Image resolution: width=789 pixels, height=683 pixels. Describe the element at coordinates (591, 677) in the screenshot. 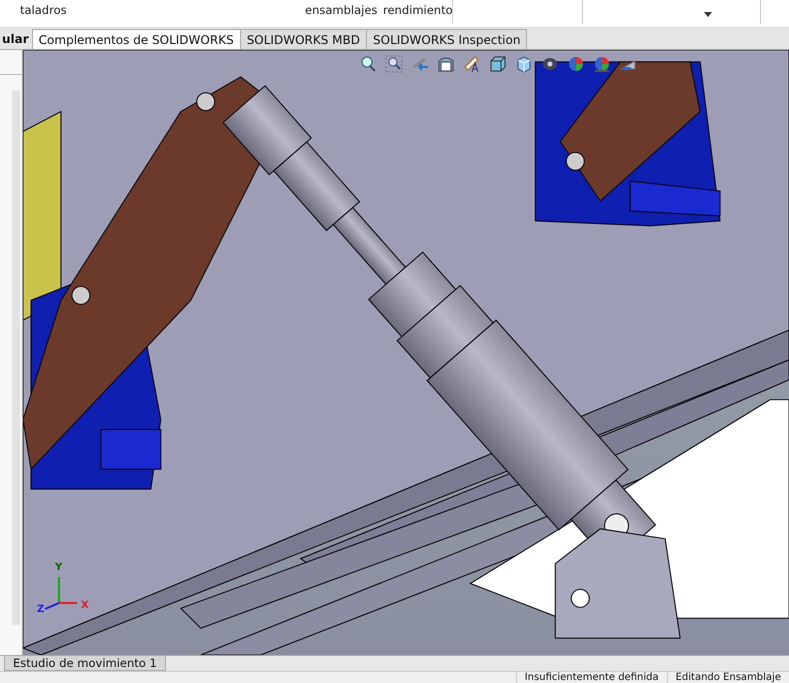

I see `status-text: Insuficientemente definida` at that location.